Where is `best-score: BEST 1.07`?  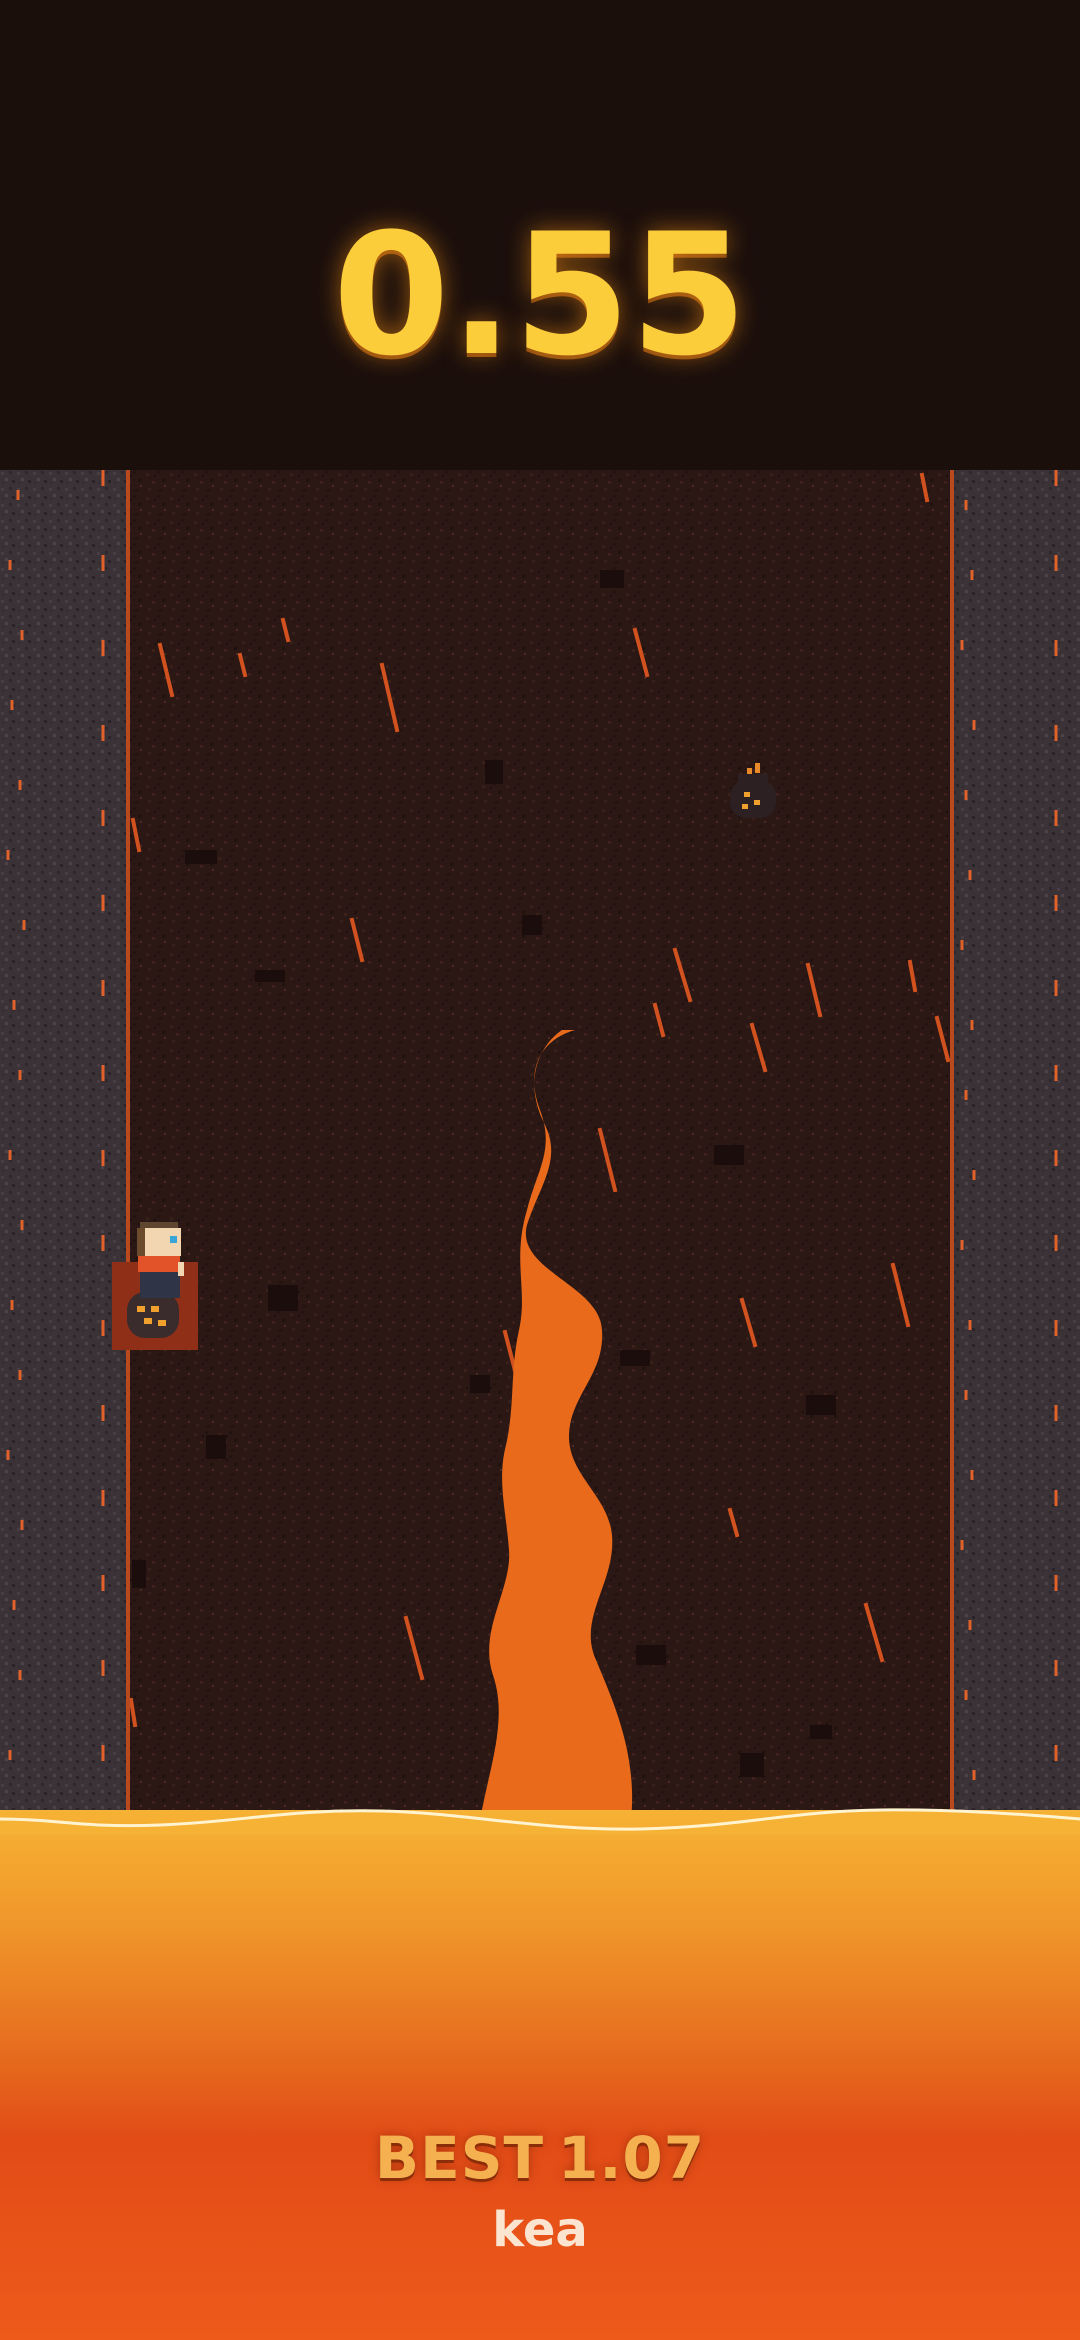
best-score: BEST 1.07 is located at coordinates (540, 2158).